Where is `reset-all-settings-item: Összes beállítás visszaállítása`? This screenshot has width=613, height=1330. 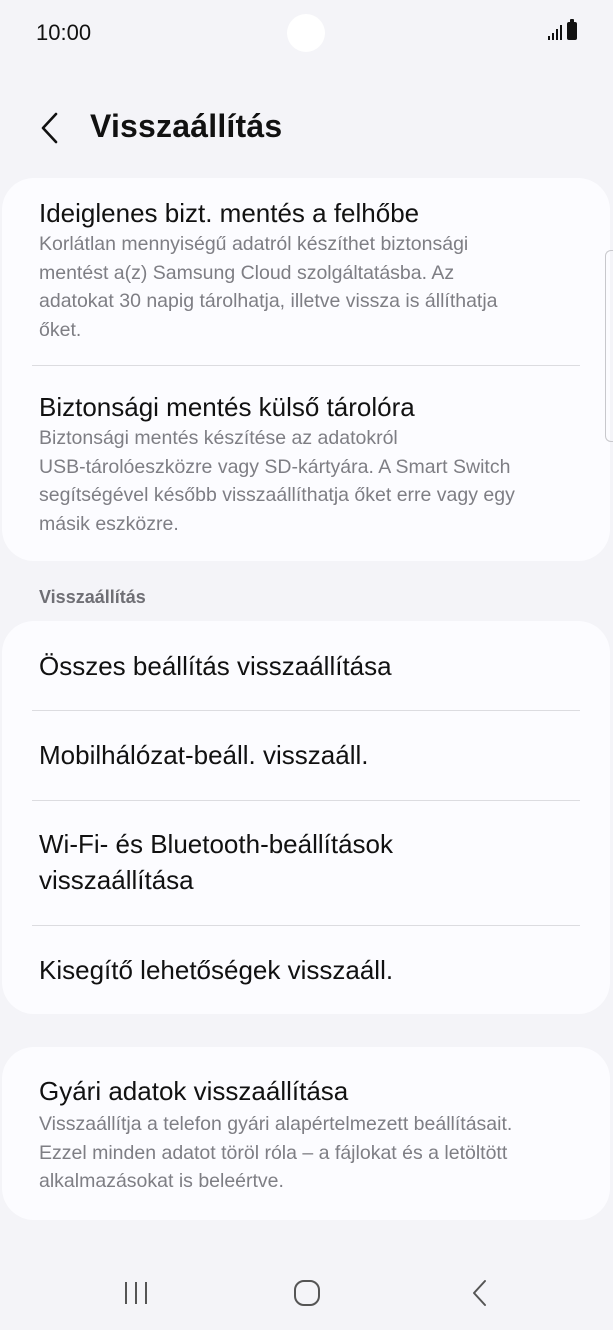
reset-all-settings-item: Összes beállítás visszaállítása is located at coordinates (306, 666).